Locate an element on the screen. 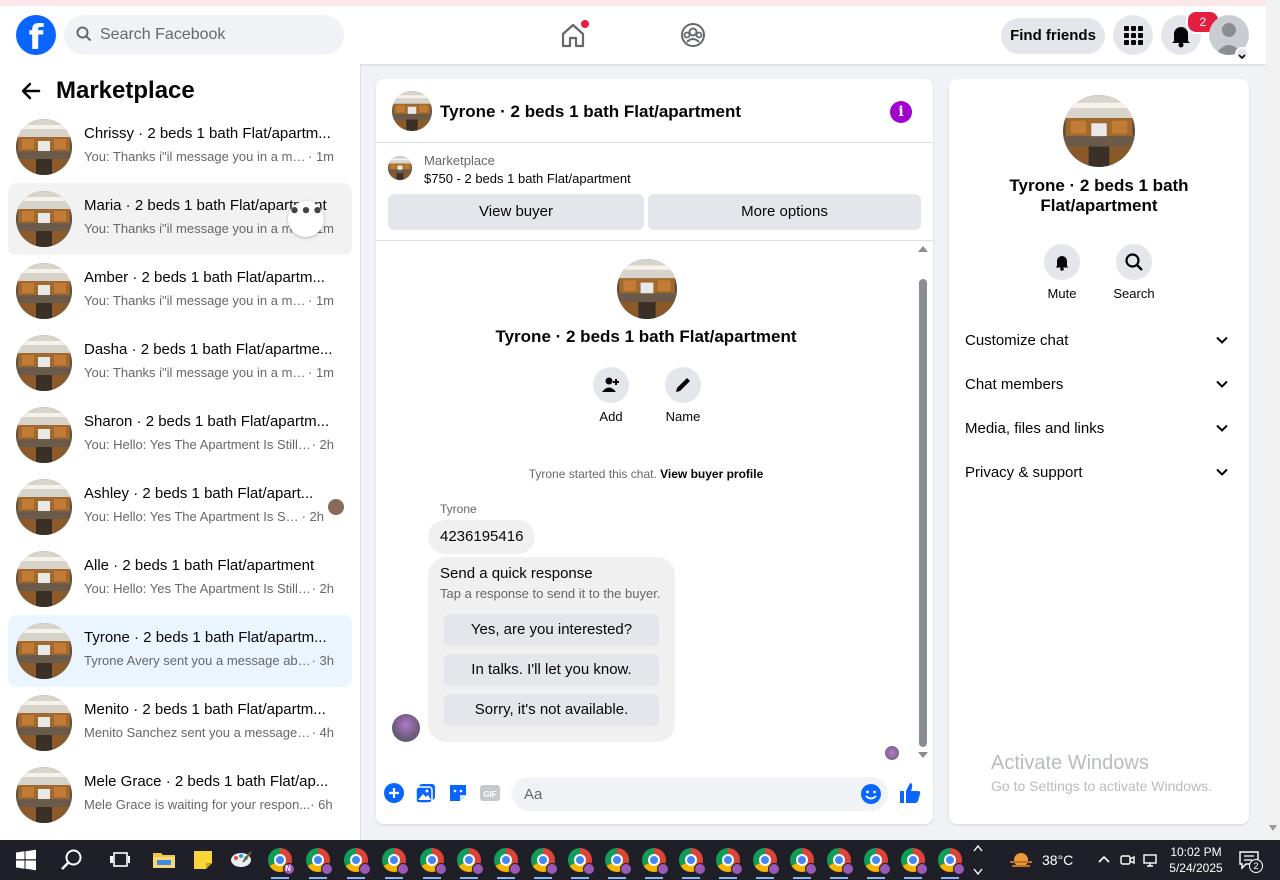  media-files-links-row: Media, files and links is located at coordinates (1099, 429).